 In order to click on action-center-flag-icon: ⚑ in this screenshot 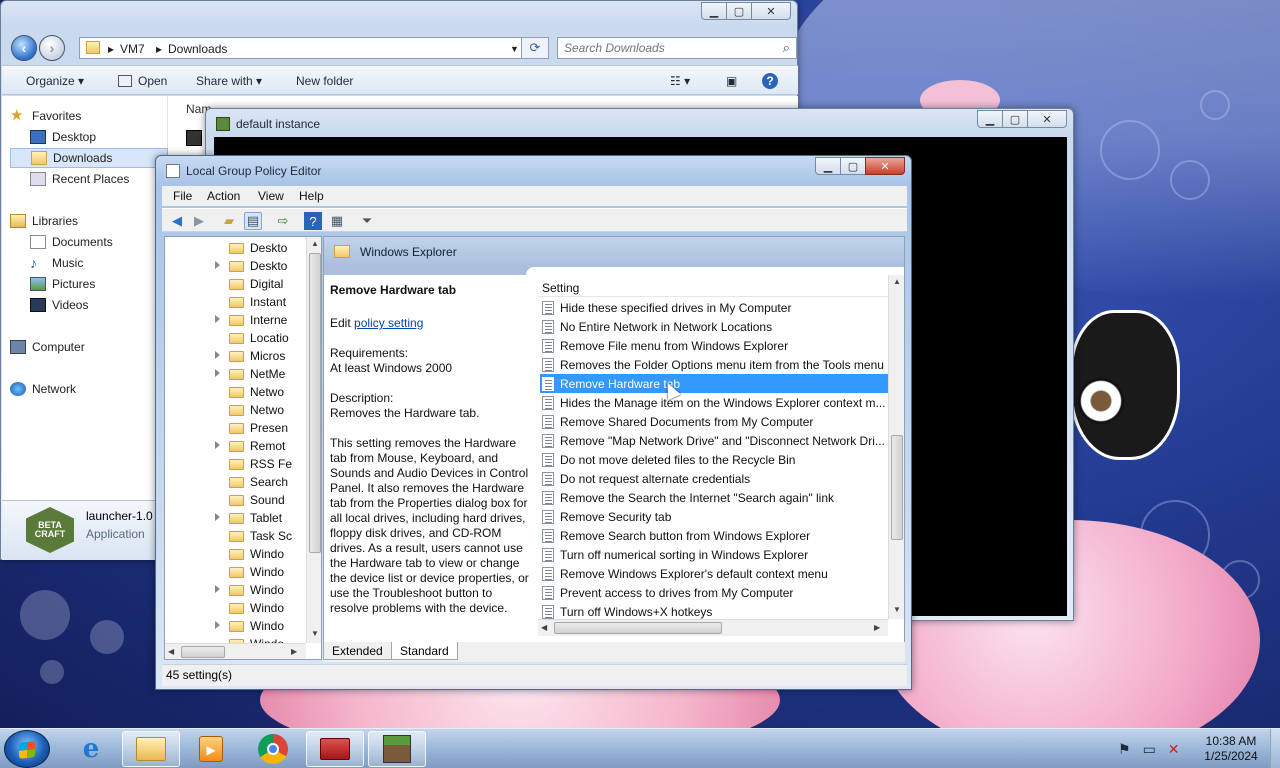, I will do `click(1124, 749)`.